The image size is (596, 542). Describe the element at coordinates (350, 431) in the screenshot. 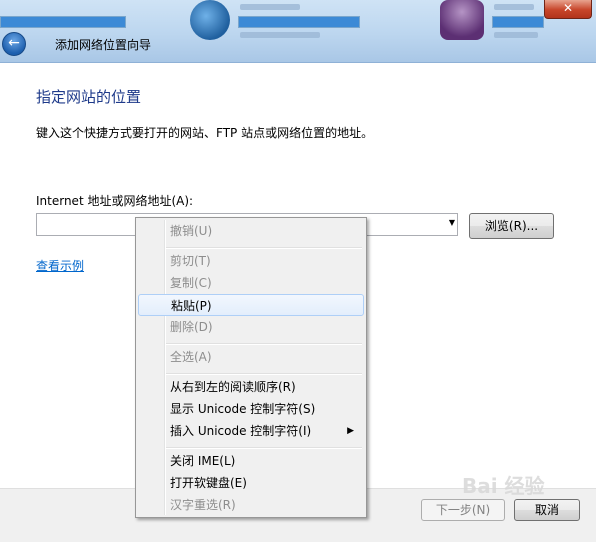

I see `submenu-arrow-icon: ▶` at that location.